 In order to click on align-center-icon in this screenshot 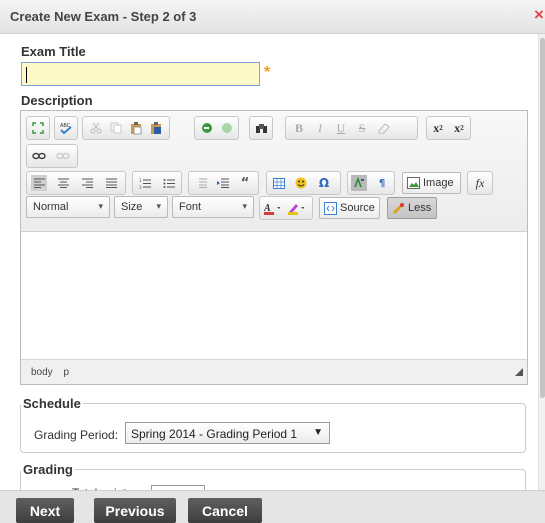, I will do `click(63, 183)`.